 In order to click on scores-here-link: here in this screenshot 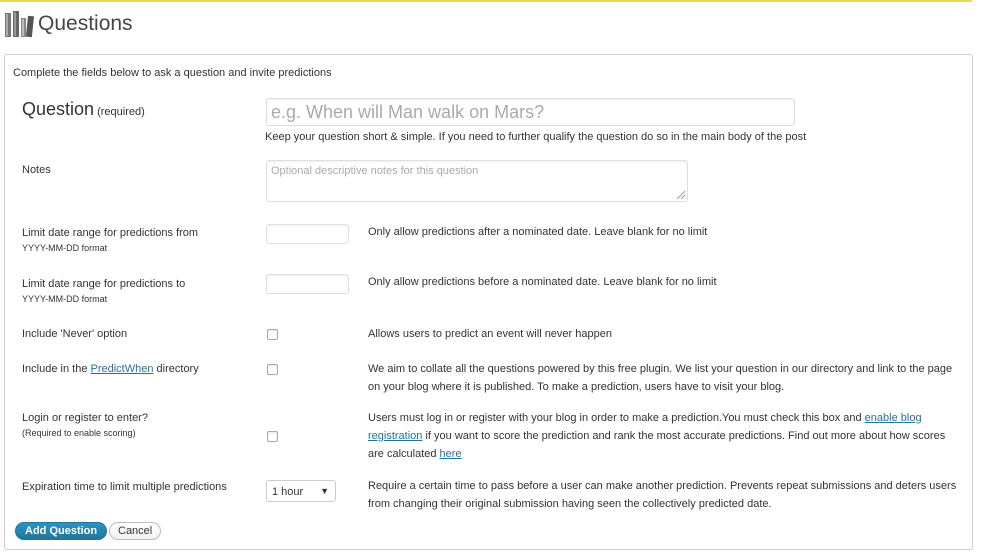, I will do `click(451, 454)`.